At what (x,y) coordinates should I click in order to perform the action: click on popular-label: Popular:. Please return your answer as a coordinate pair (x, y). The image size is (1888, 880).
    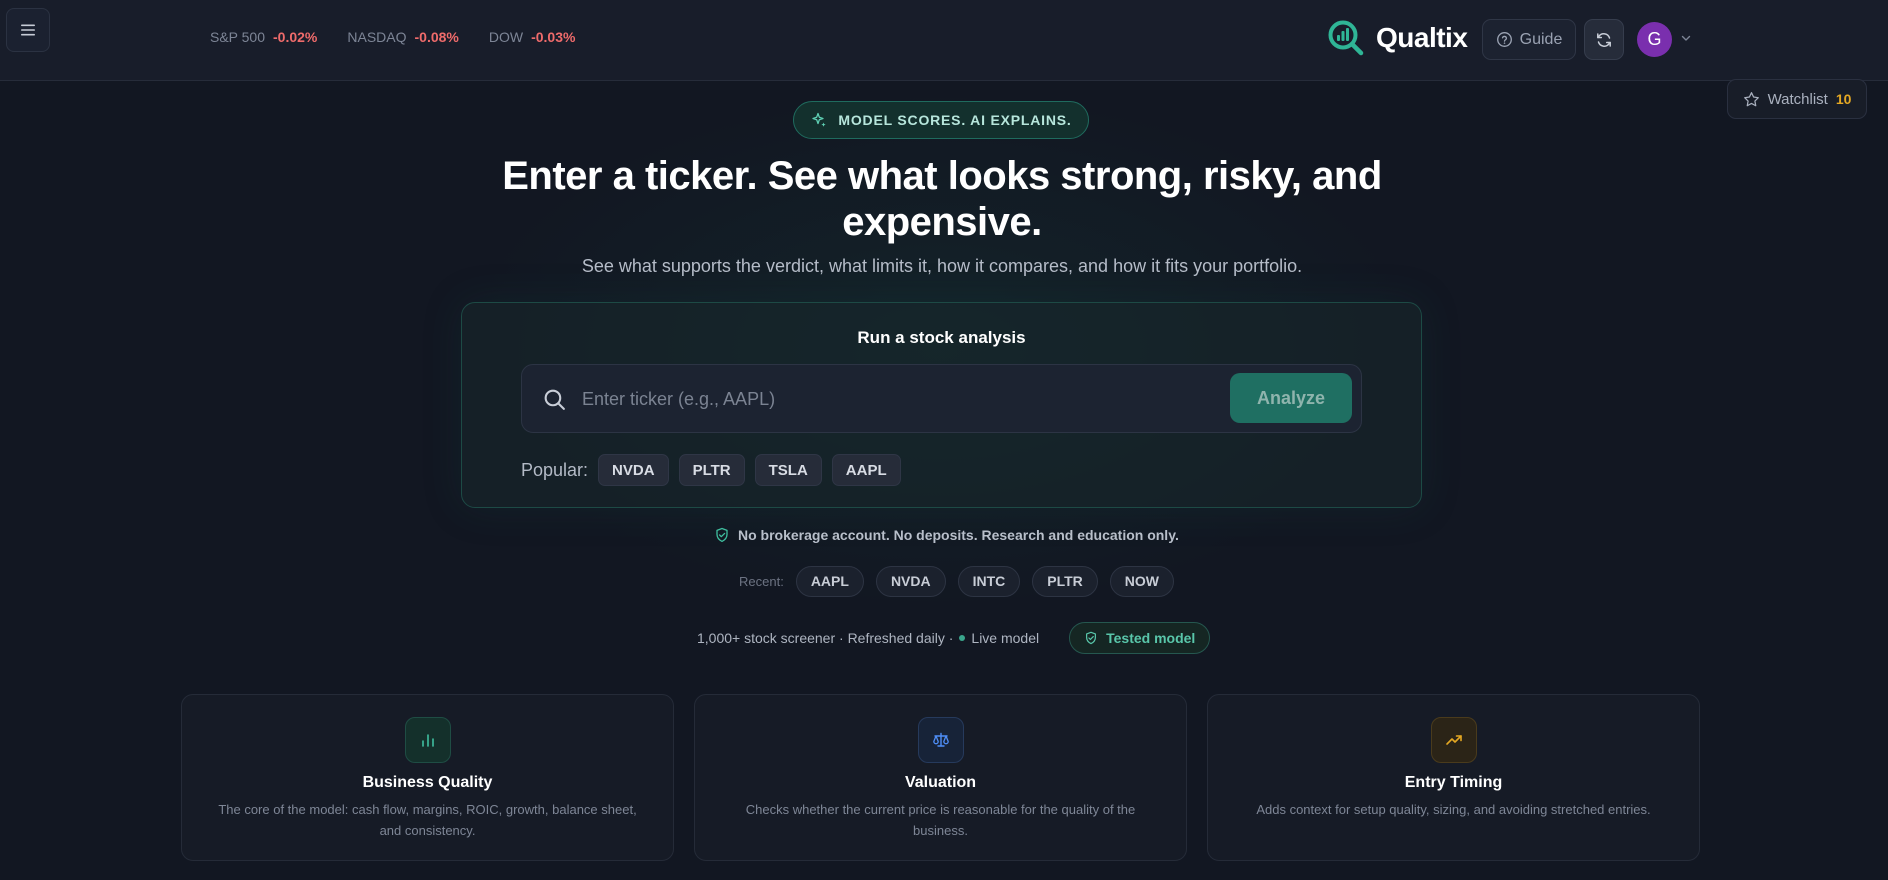
    Looking at the image, I should click on (555, 469).